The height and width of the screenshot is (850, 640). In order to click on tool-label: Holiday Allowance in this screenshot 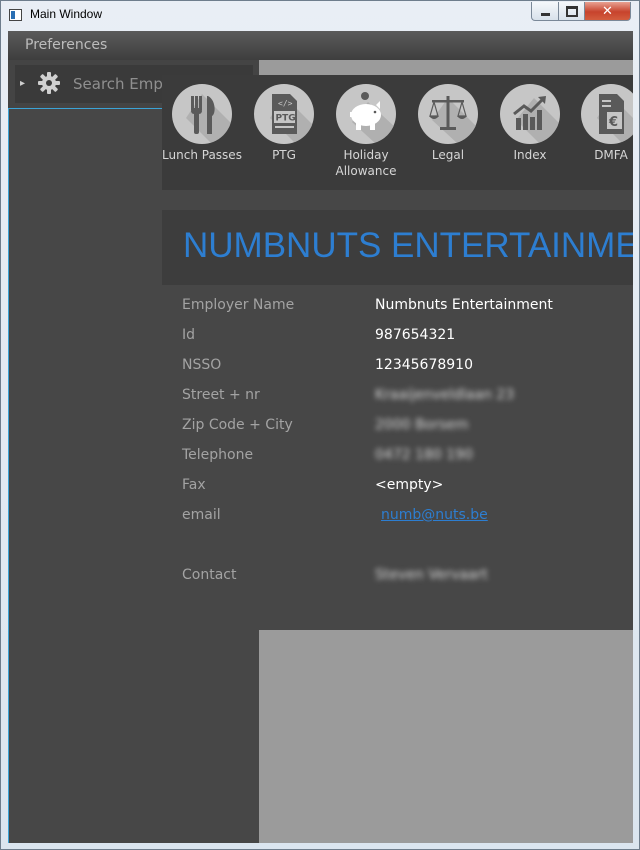, I will do `click(366, 163)`.